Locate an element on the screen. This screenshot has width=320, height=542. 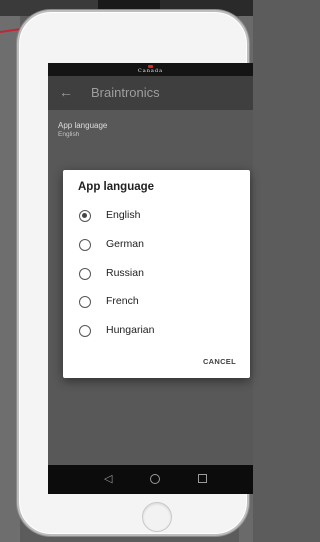
cancel-button: CANCEL is located at coordinates (219, 361).